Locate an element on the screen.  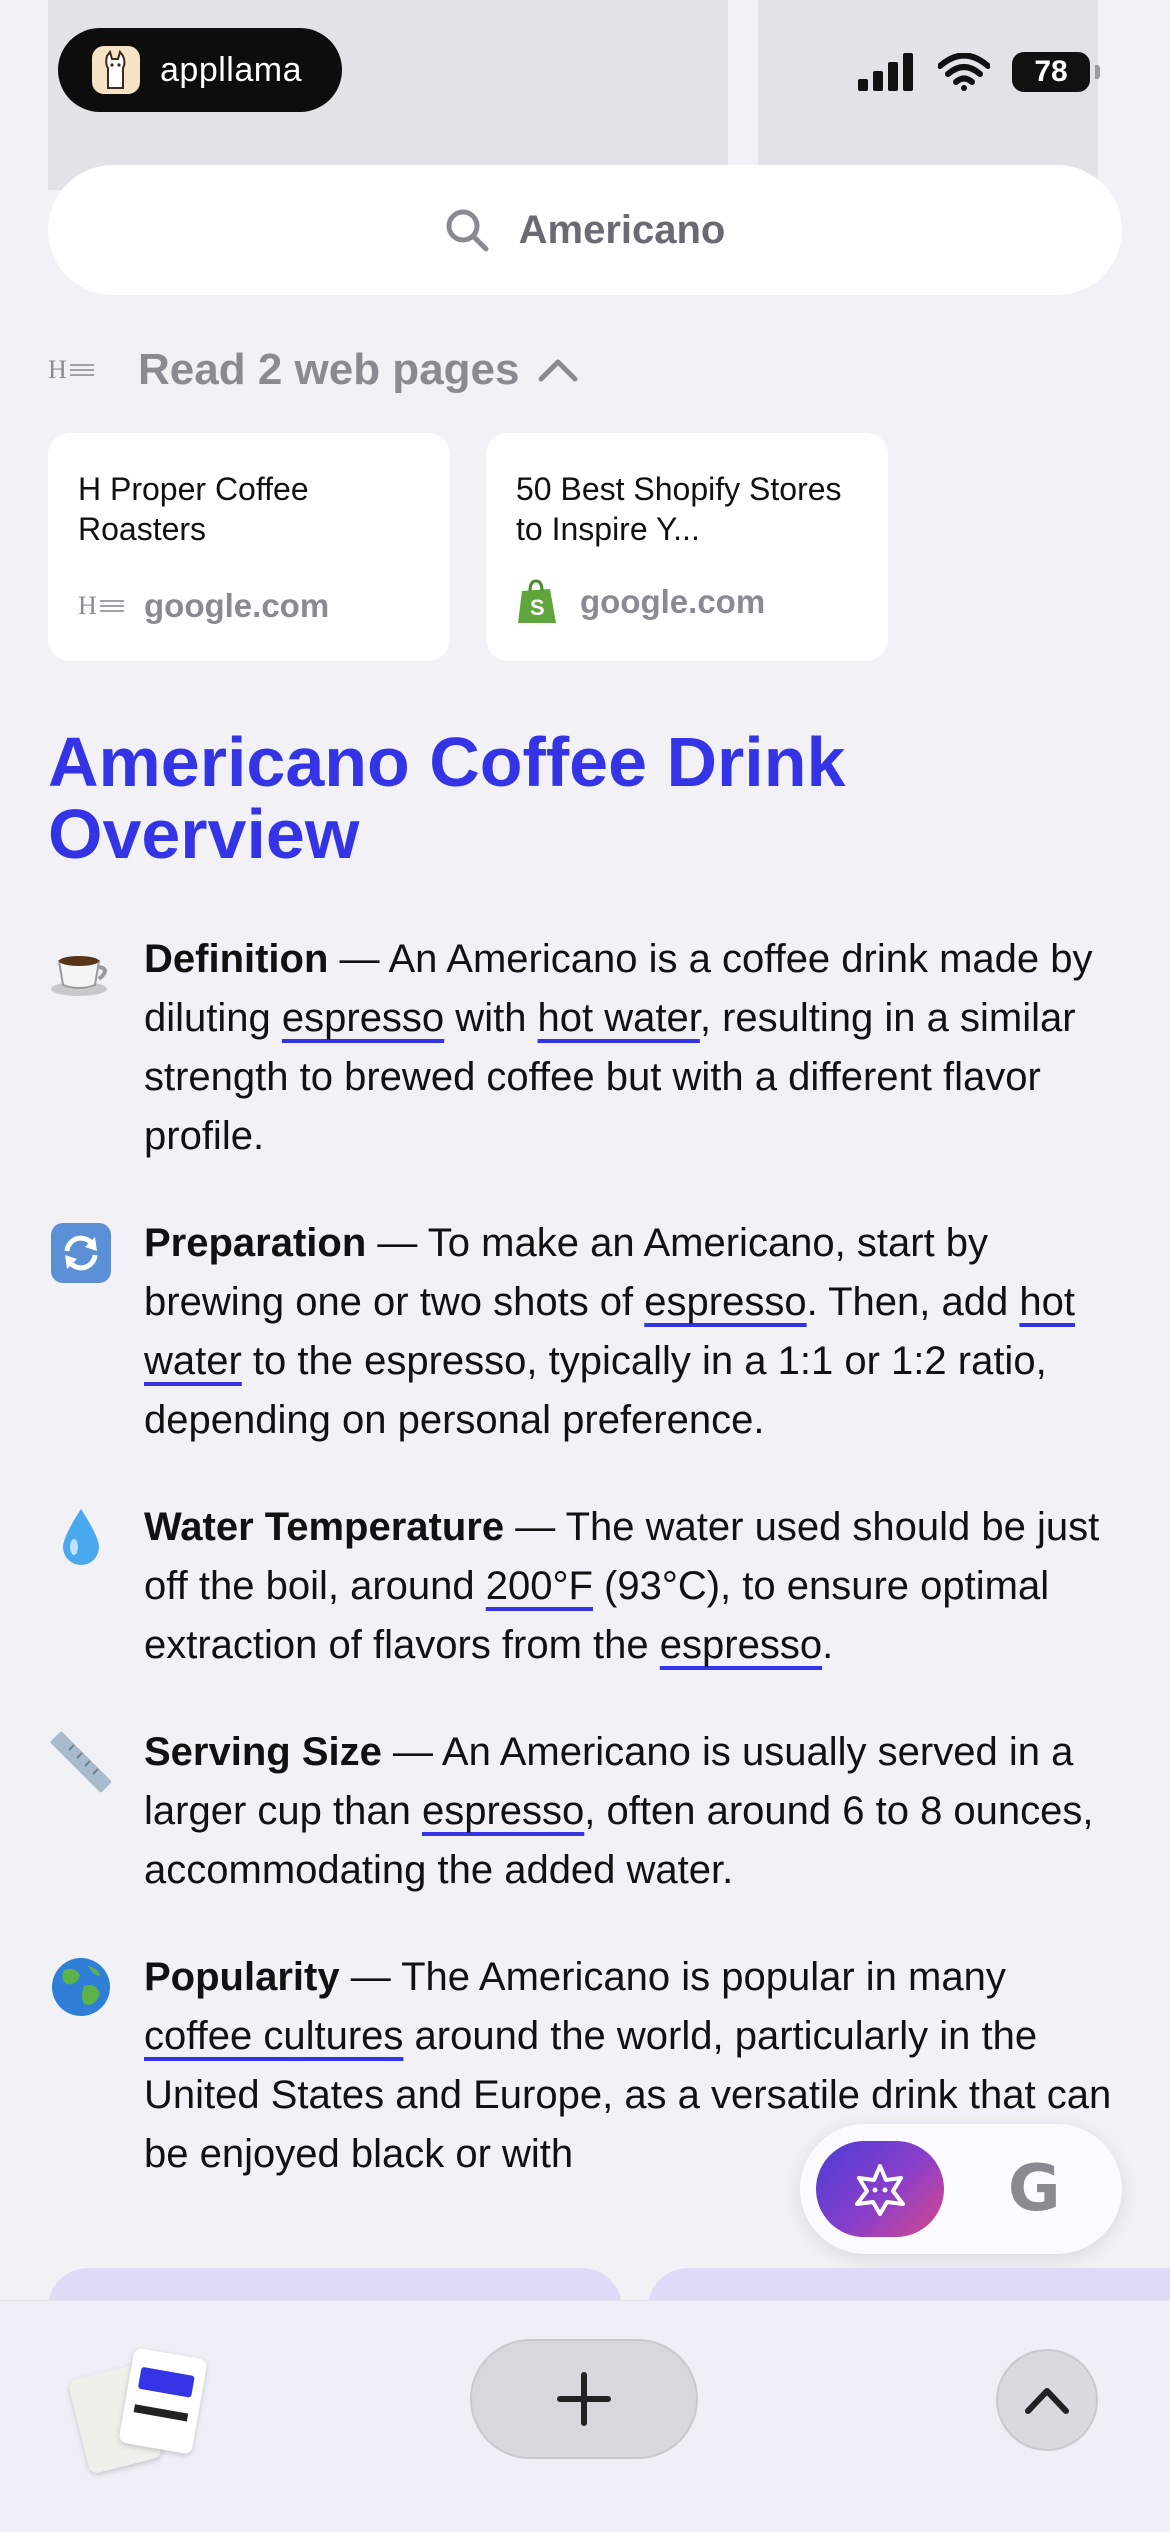
wifi-icon is located at coordinates (964, 72).